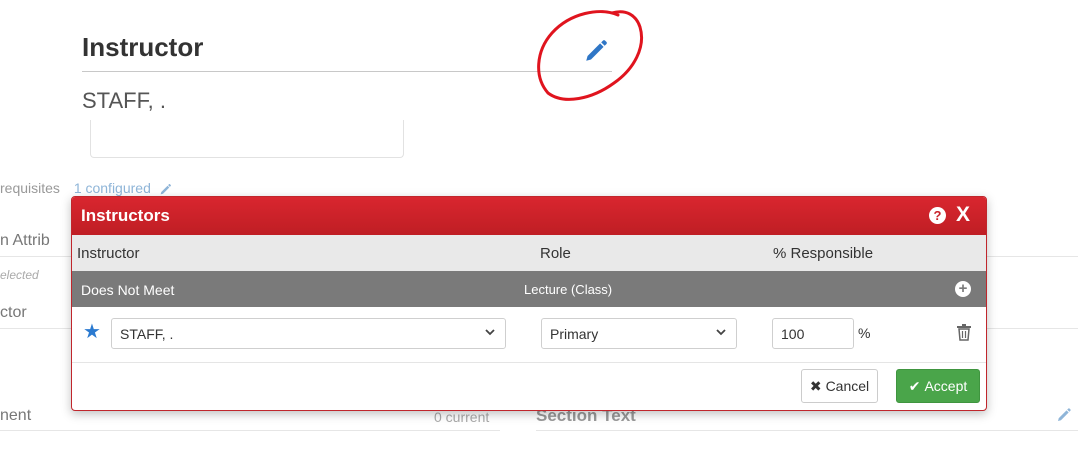 The height and width of the screenshot is (449, 1078). I want to click on instructor-select: STAFF, ., so click(308, 333).